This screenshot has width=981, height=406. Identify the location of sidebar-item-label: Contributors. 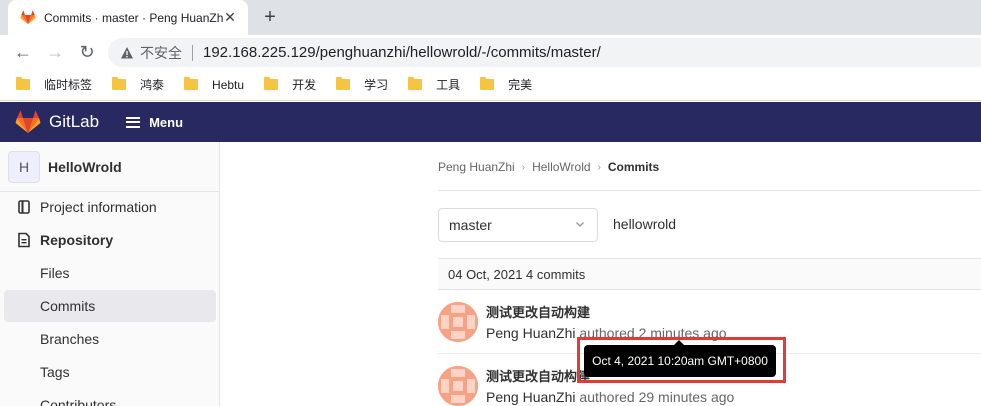
(78, 401).